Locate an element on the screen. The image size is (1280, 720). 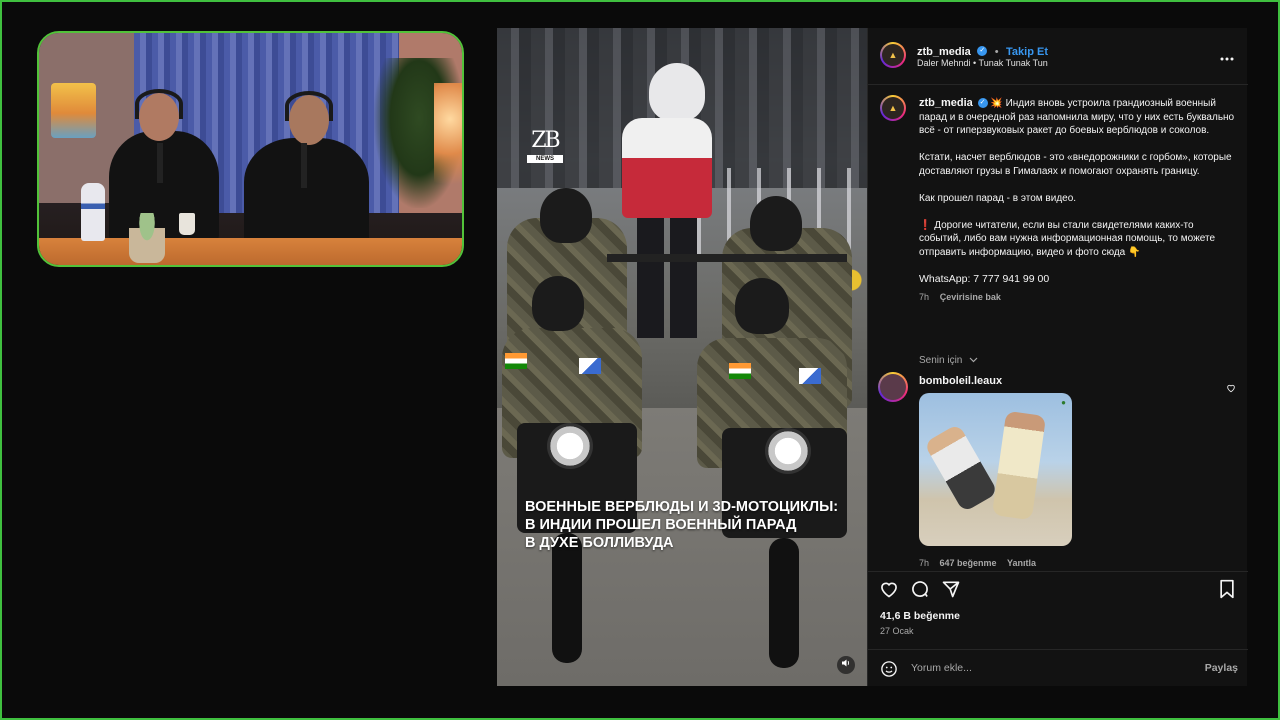
comment-time: 7h is located at coordinates (924, 563).